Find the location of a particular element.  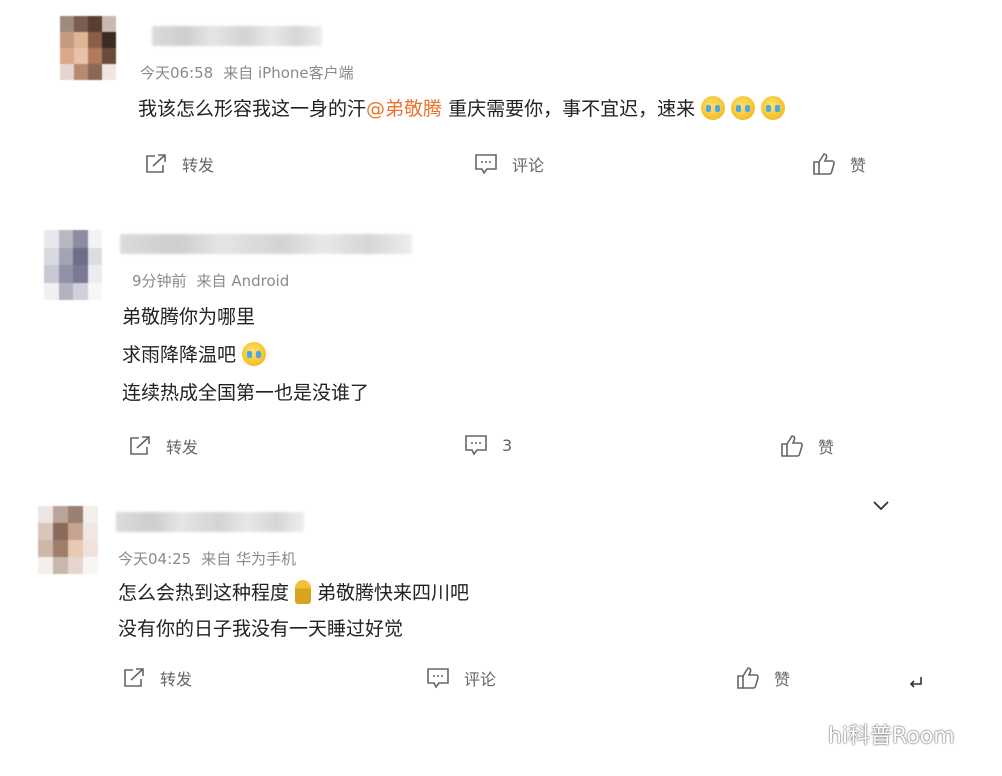

comment-button: 3 is located at coordinates (488, 445).